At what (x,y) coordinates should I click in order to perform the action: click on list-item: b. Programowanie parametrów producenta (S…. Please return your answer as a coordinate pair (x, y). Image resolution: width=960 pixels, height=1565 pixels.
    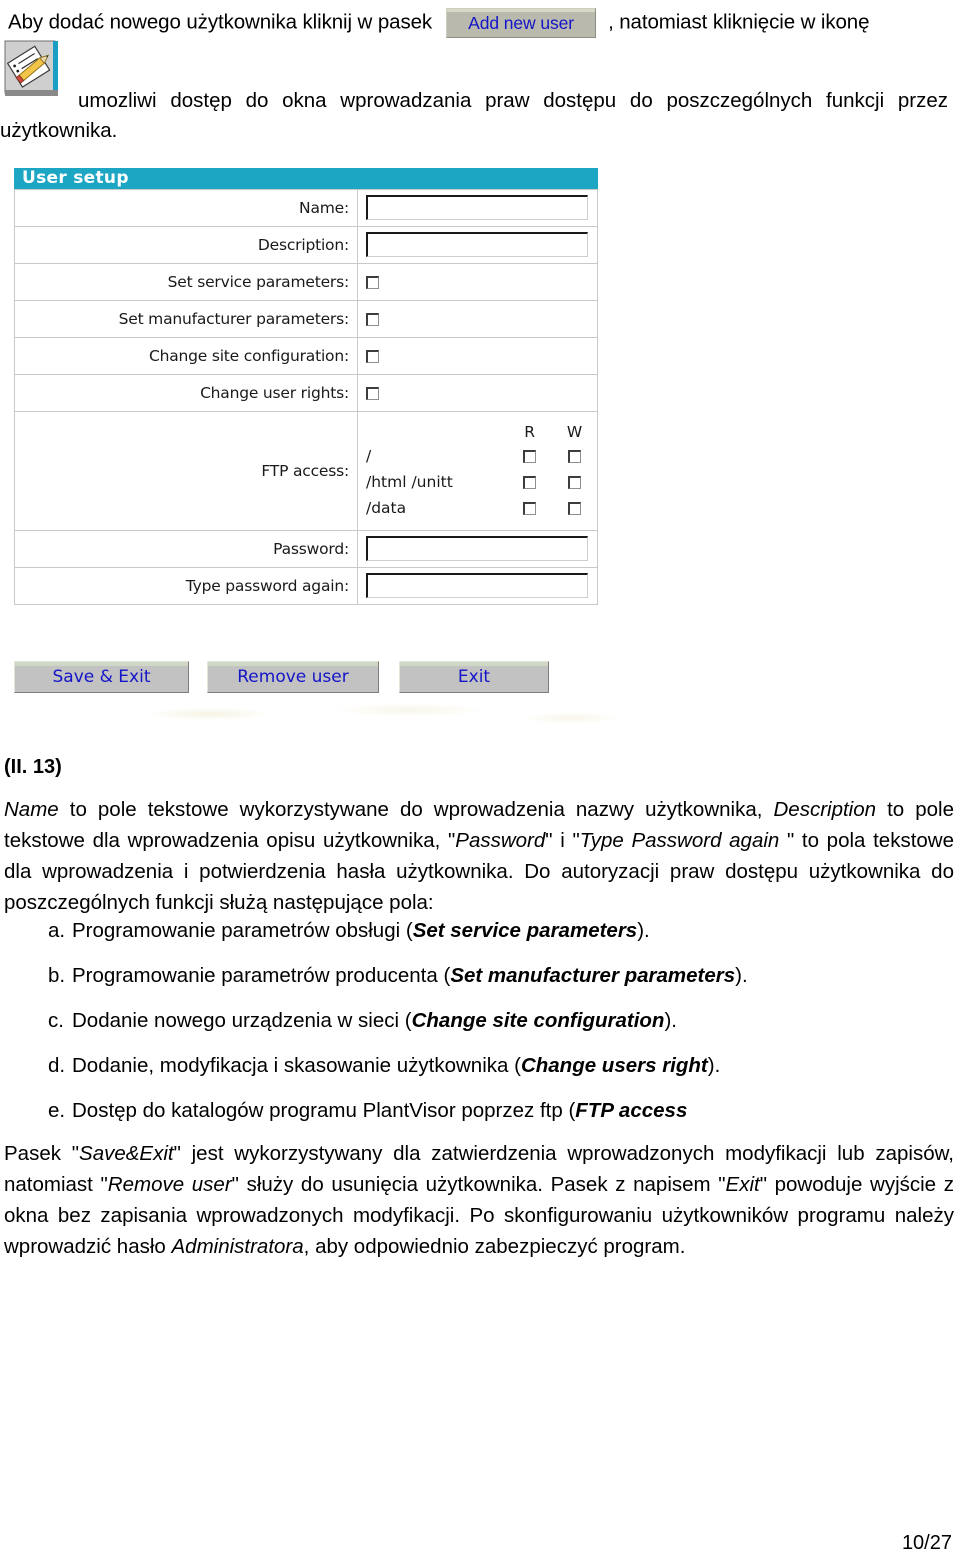
    Looking at the image, I should click on (479, 976).